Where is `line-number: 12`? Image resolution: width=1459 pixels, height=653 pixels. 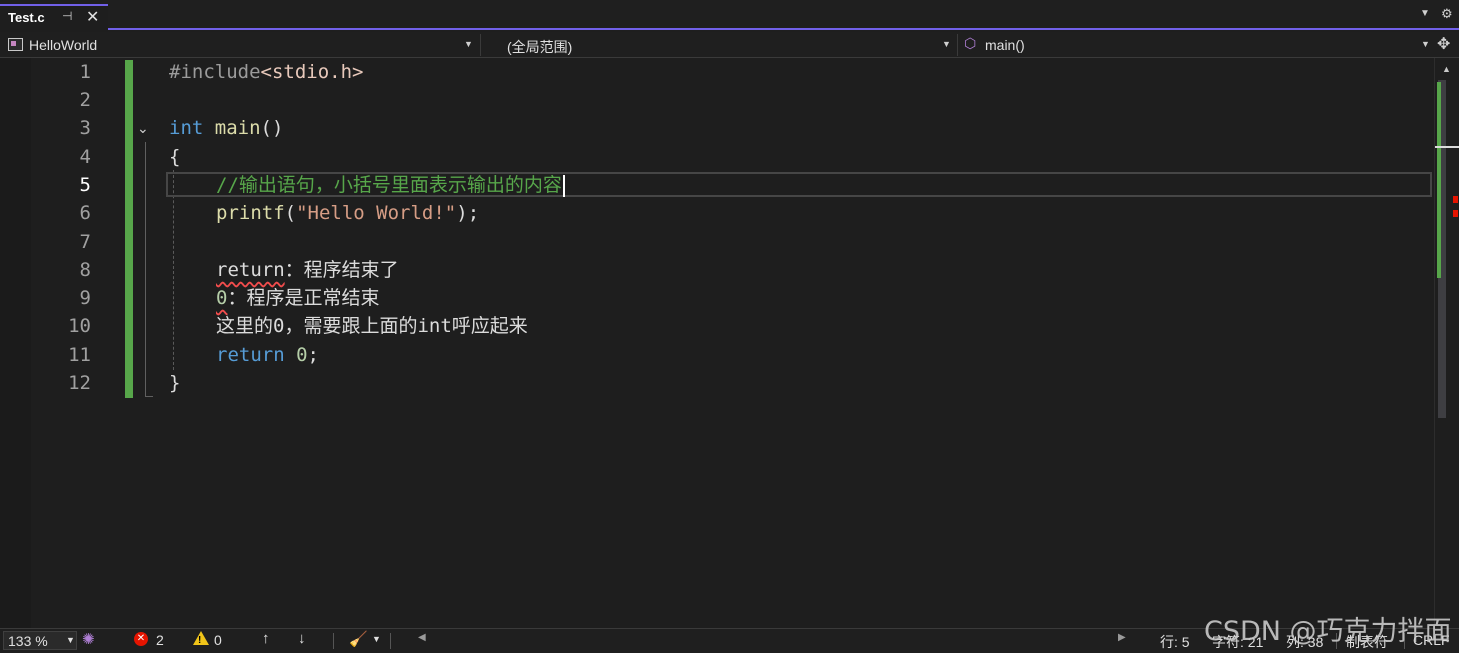 line-number: 12 is located at coordinates (79, 383).